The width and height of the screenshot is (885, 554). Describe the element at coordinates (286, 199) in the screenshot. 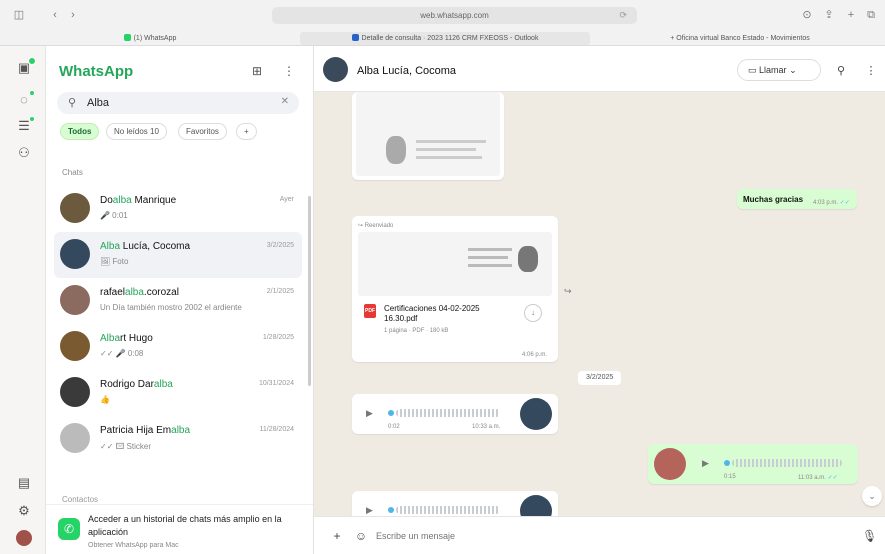

I see `chat-time: Ayer` at that location.